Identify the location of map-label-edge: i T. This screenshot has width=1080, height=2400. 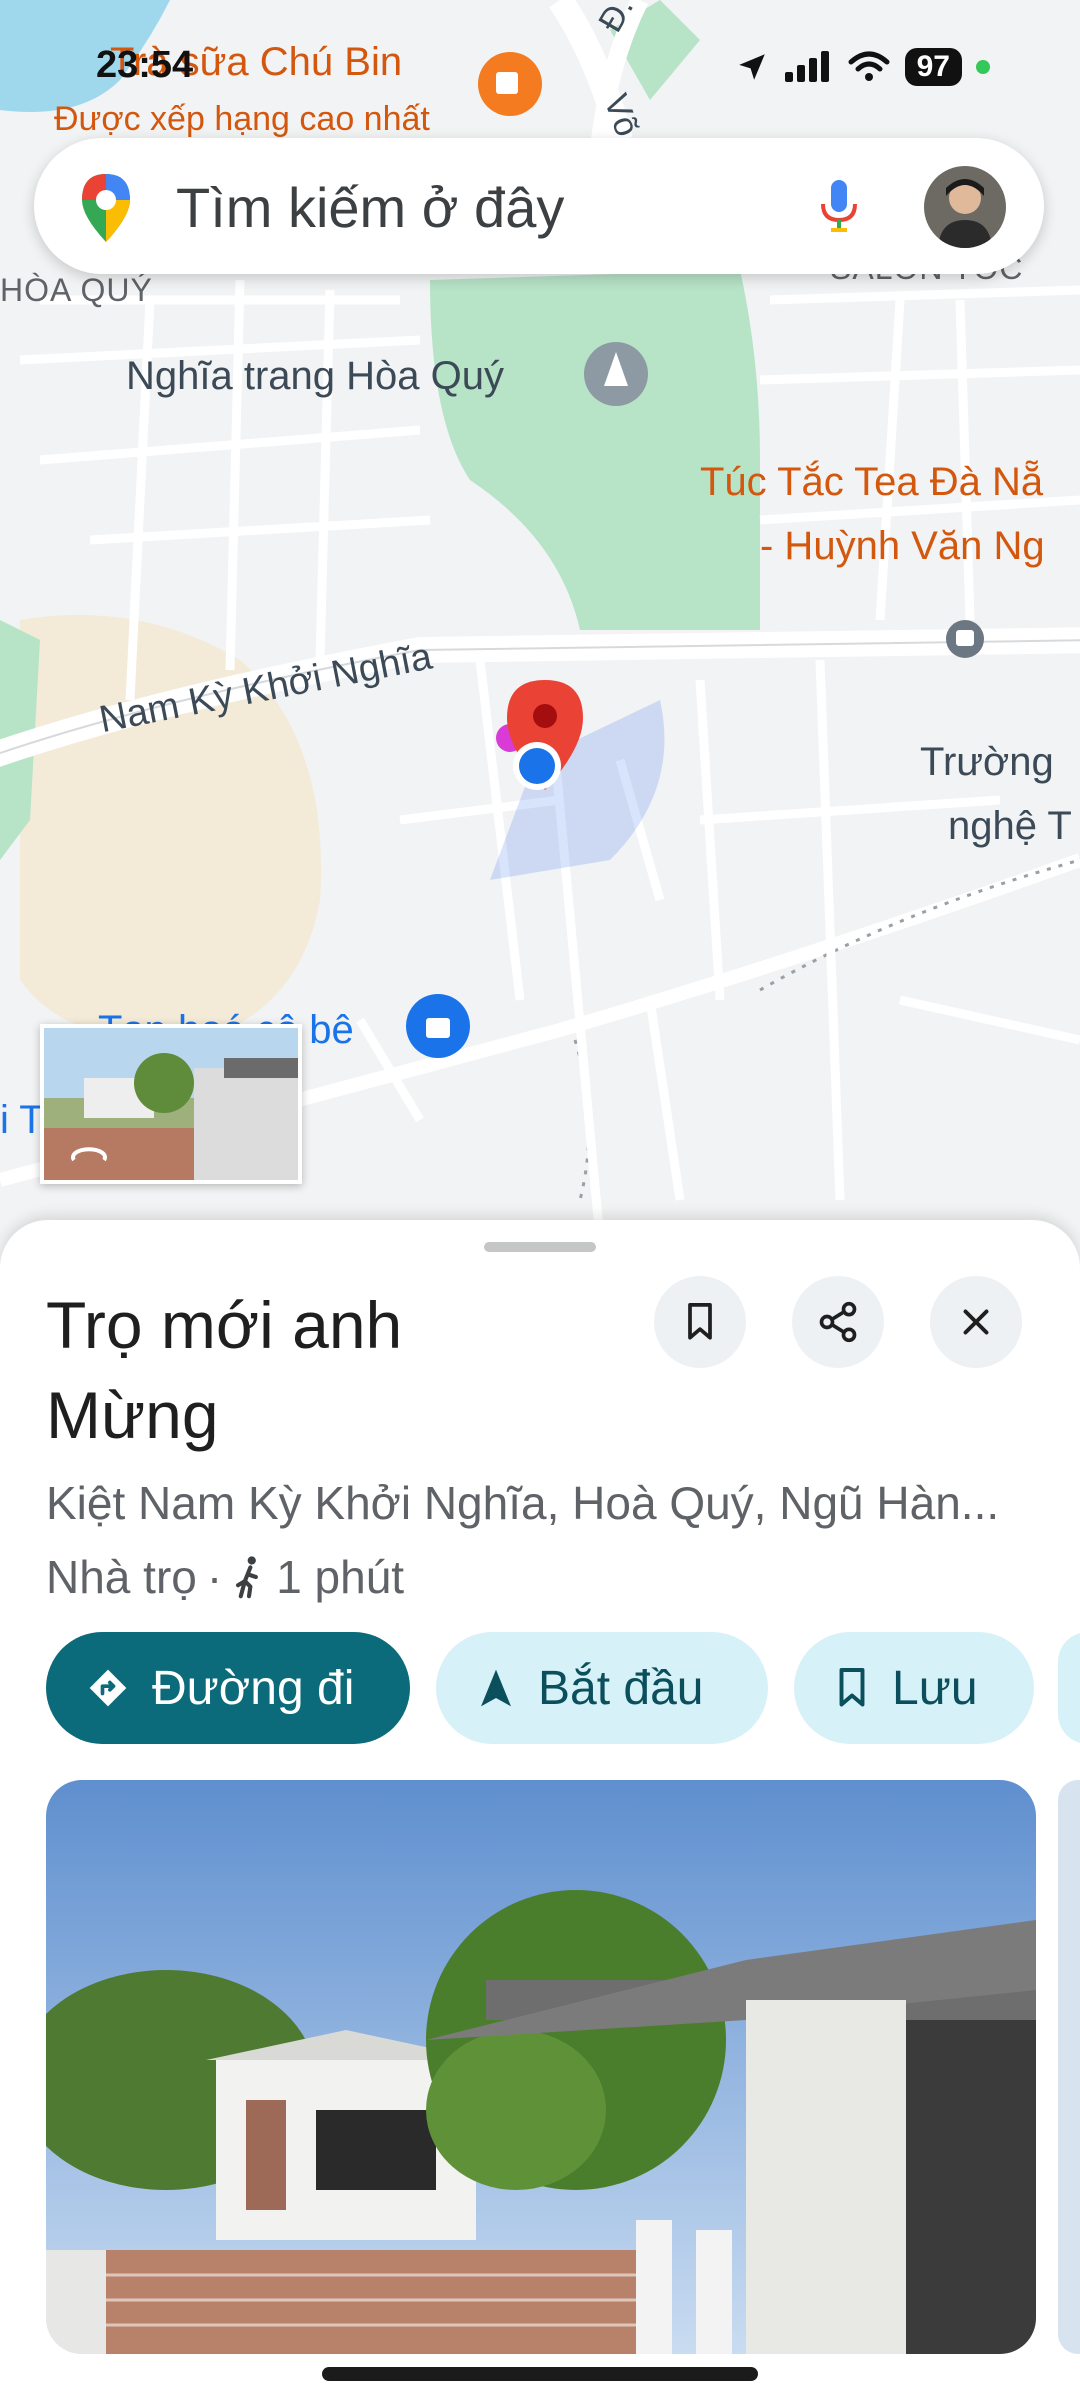
(22, 1120).